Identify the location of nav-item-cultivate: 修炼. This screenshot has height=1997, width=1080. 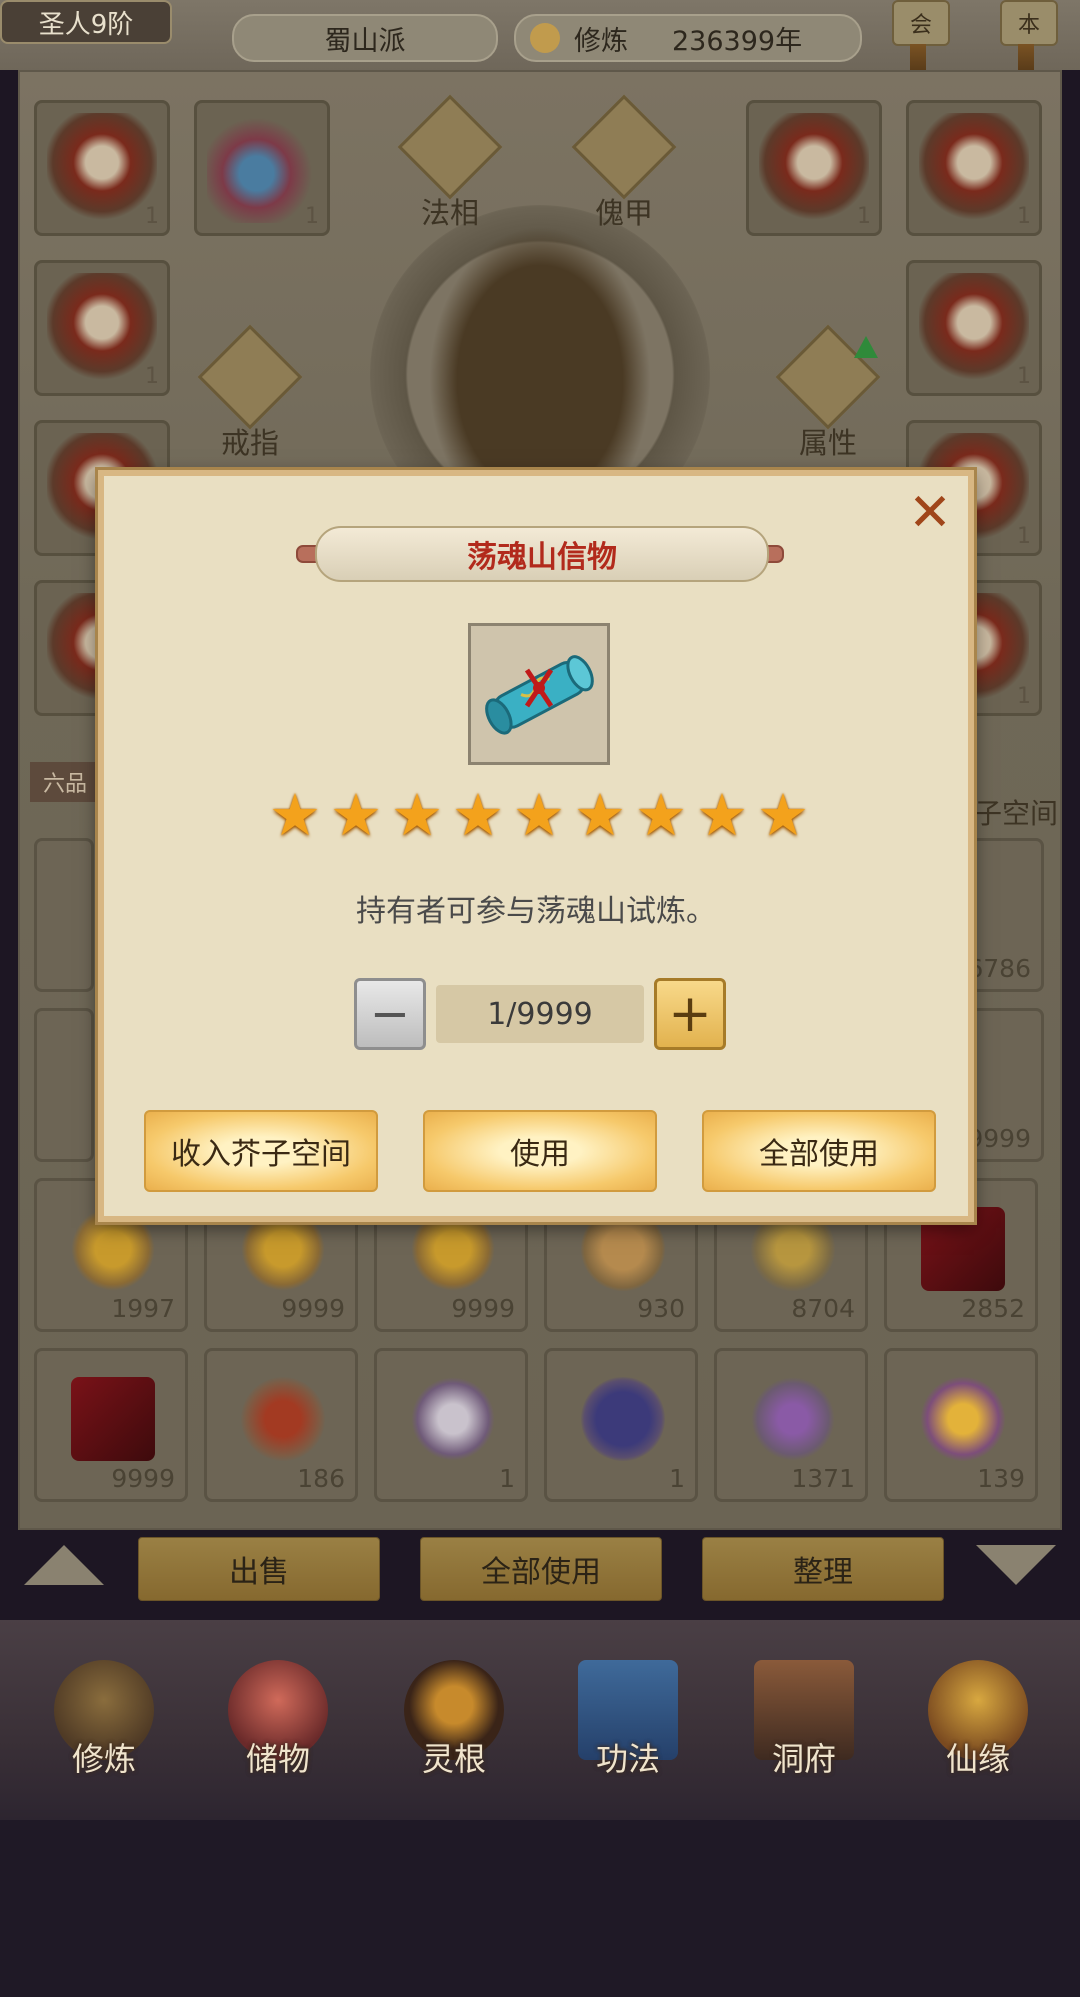
(104, 1725).